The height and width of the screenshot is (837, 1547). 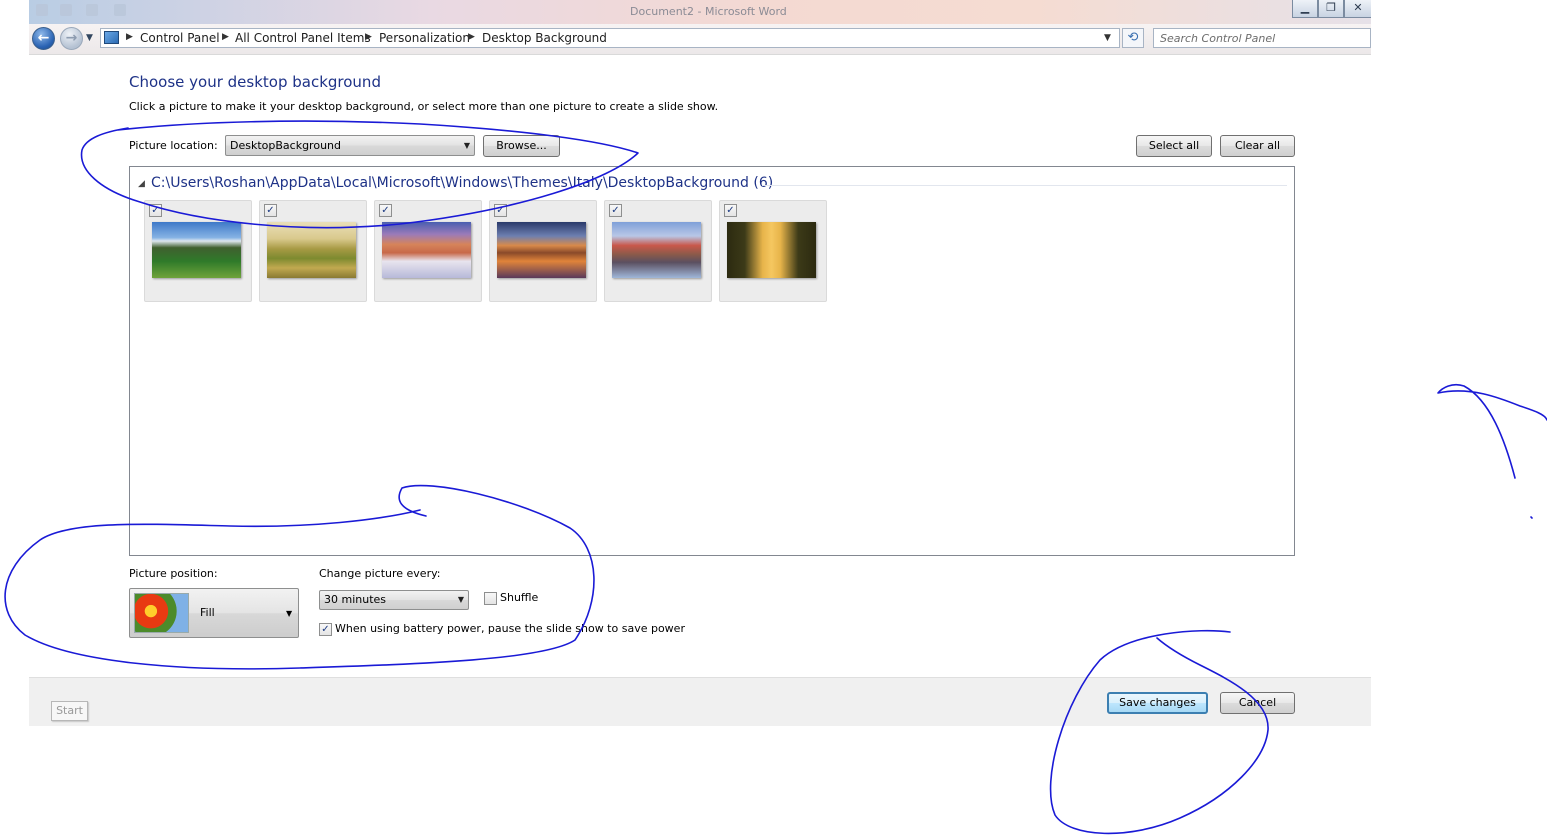 I want to click on back-arrow-icon: ←, so click(x=43, y=38).